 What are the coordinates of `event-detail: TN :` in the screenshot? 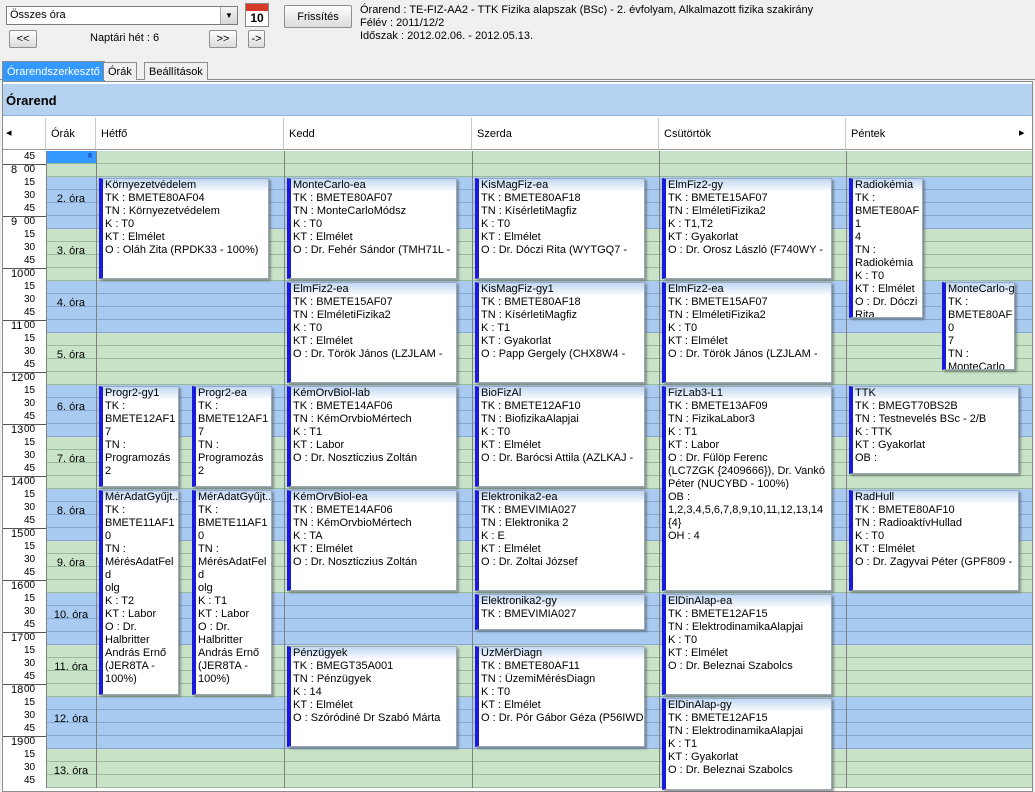 It's located at (115, 549).